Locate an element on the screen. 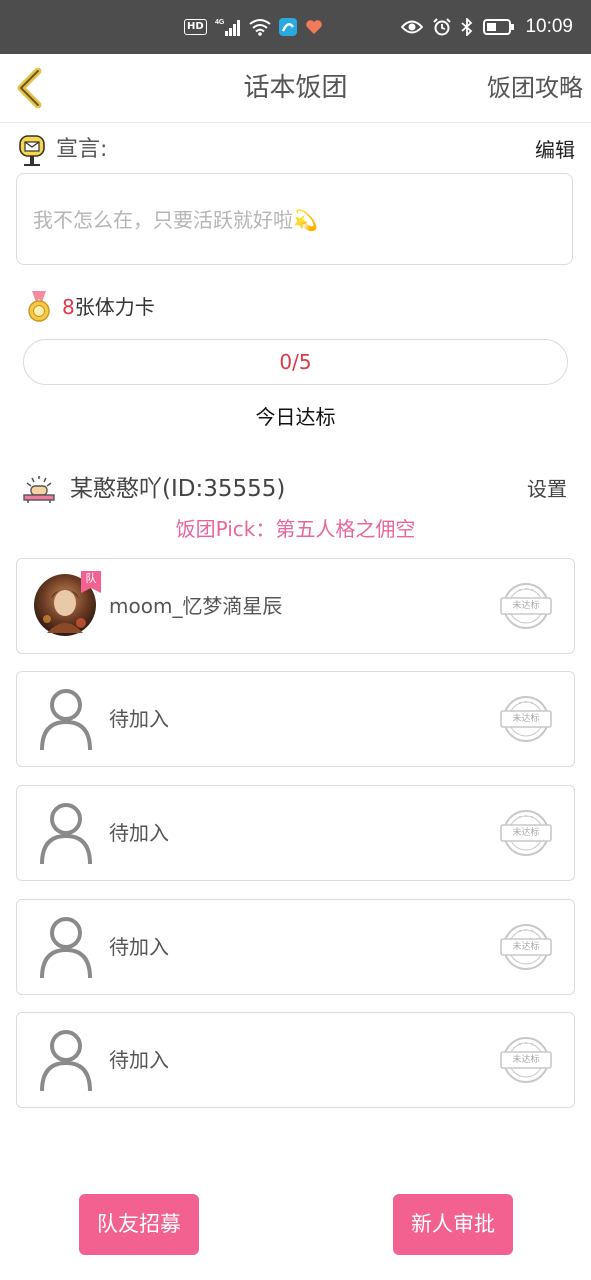 The image size is (591, 1280). edit-motto-button: 编辑 is located at coordinates (555, 150).